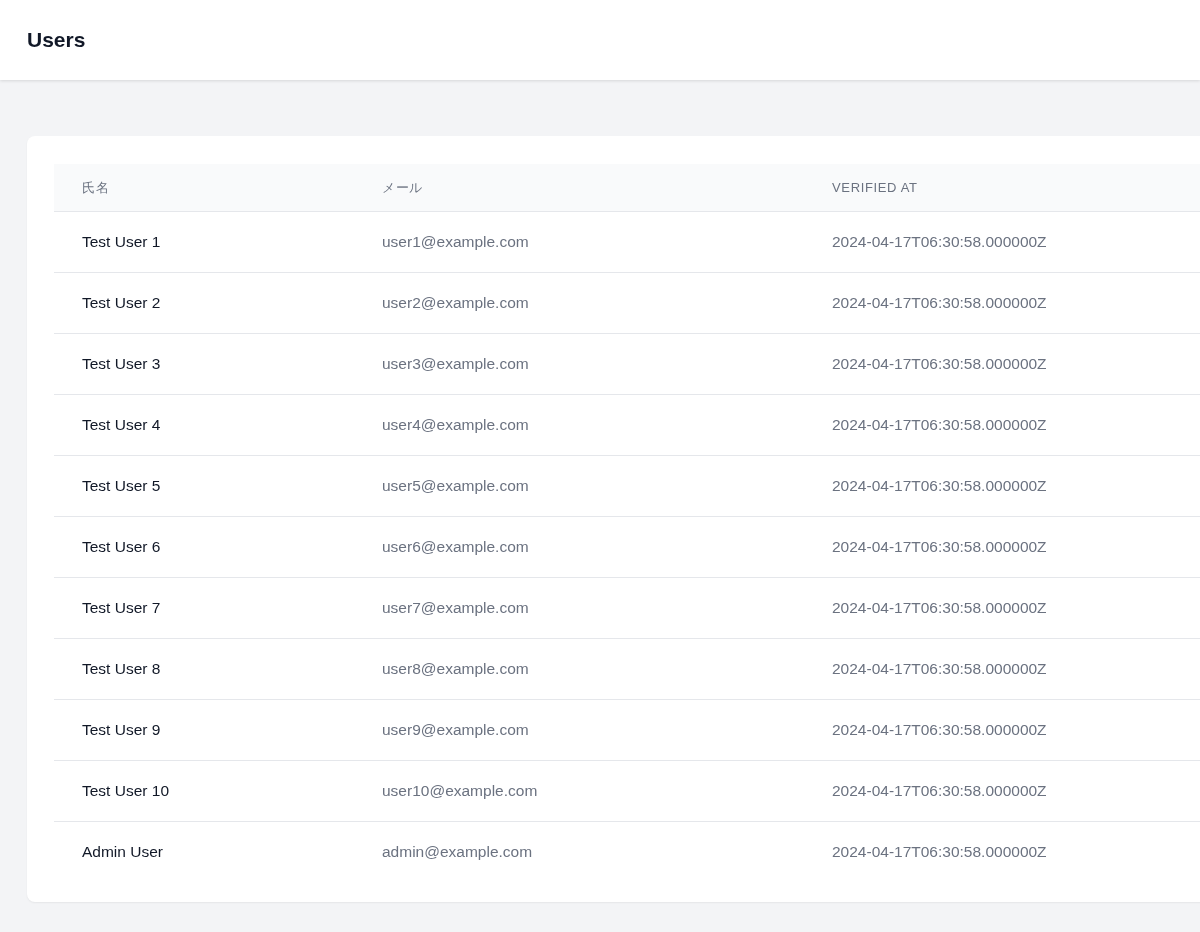 Image resolution: width=1200 pixels, height=932 pixels. What do you see at coordinates (579, 790) in the screenshot?
I see `email-cell: user10@example.com` at bounding box center [579, 790].